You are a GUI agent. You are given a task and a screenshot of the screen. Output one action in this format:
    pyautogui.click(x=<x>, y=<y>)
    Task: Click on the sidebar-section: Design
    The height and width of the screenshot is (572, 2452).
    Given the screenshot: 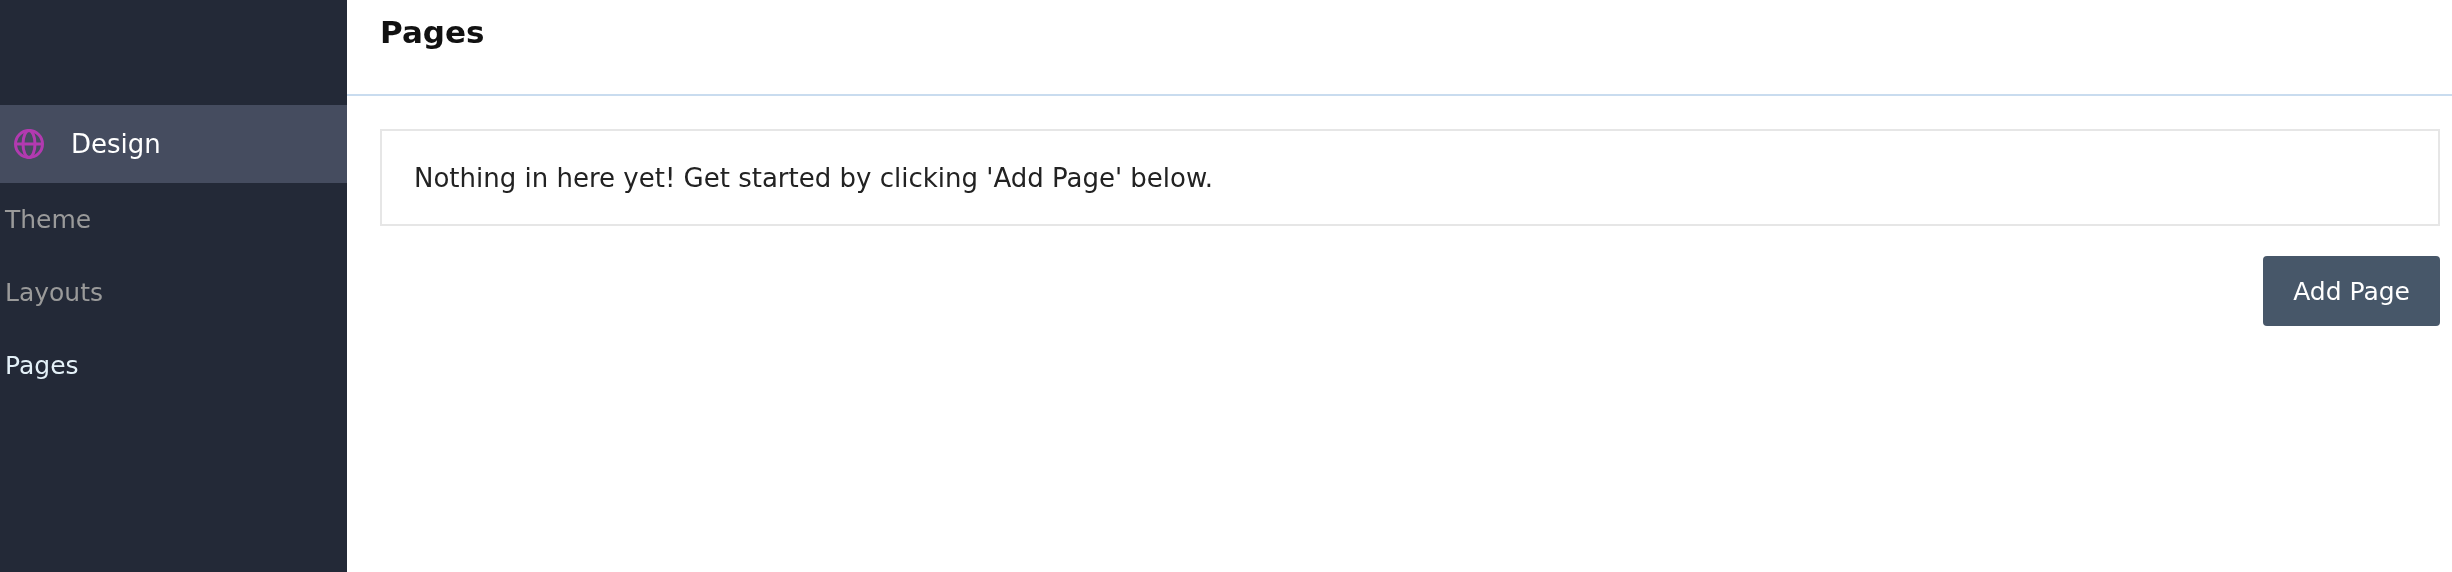 What is the action you would take?
    pyautogui.click(x=173, y=144)
    